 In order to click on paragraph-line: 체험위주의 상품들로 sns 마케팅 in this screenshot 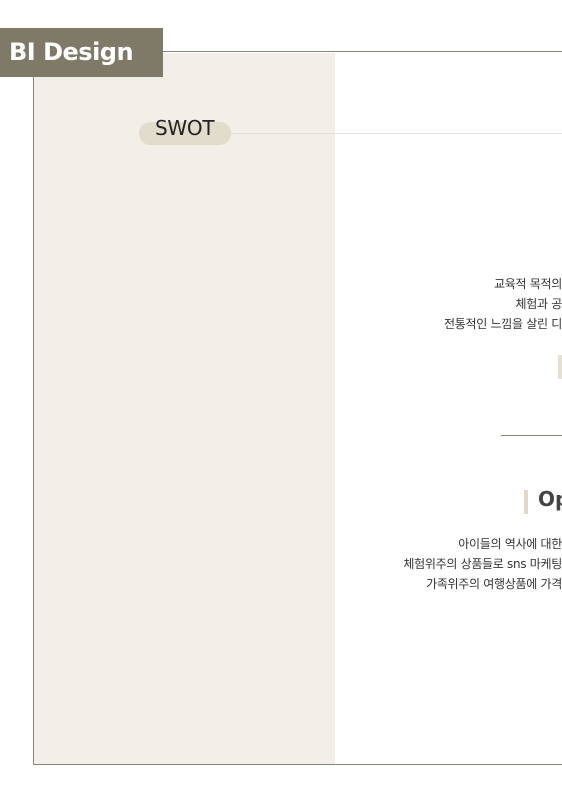, I will do `click(482, 564)`.